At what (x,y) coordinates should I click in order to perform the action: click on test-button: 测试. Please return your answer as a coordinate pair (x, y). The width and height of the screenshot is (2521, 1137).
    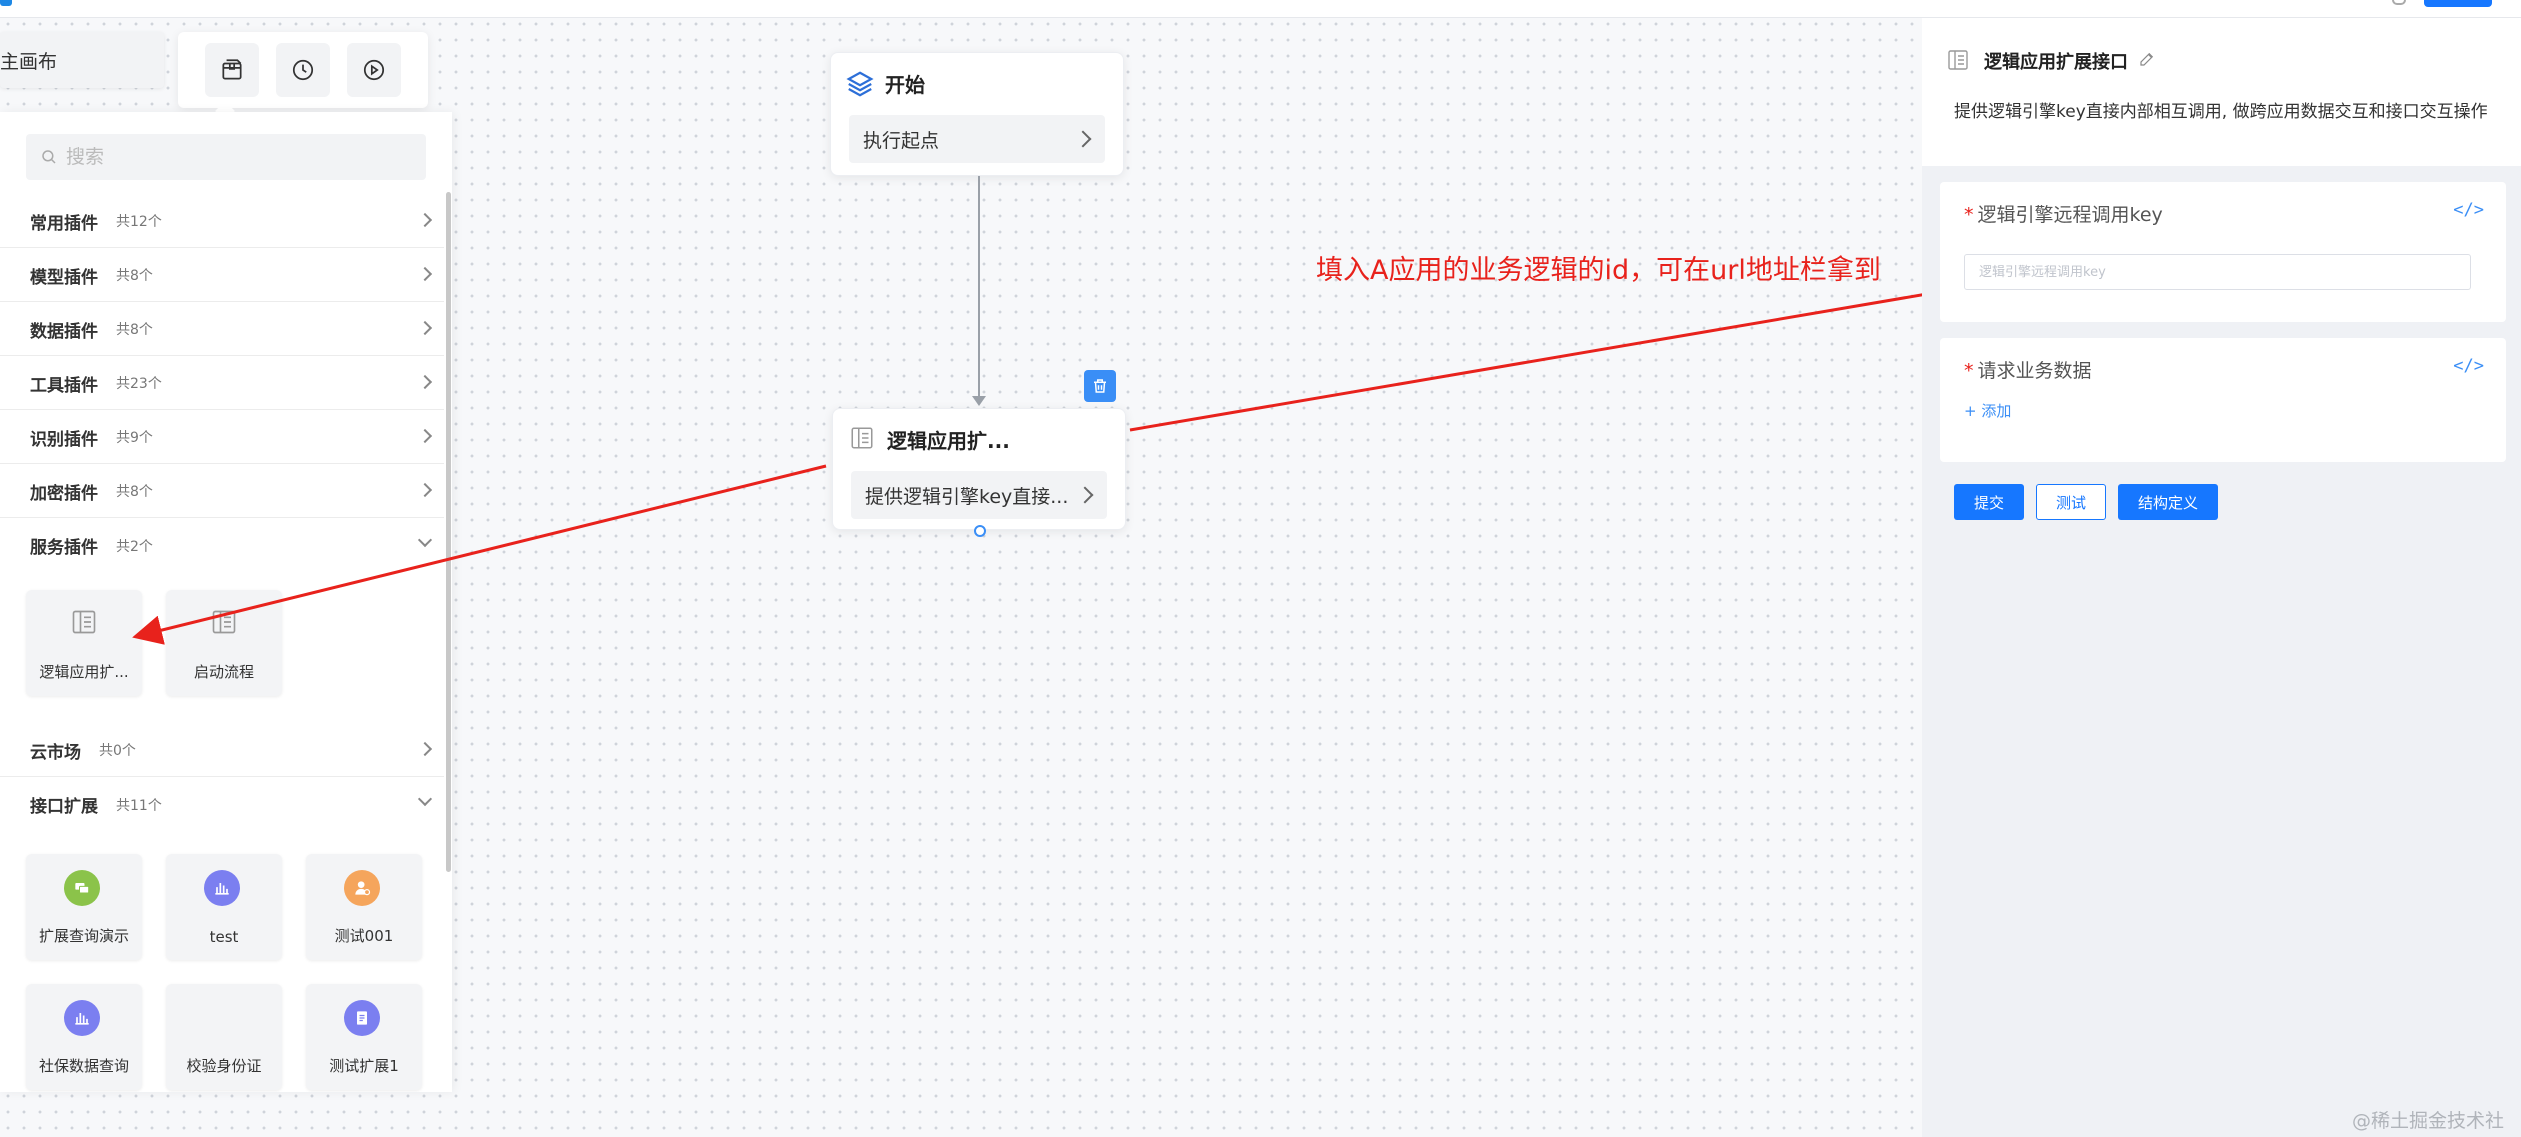
    Looking at the image, I should click on (2071, 502).